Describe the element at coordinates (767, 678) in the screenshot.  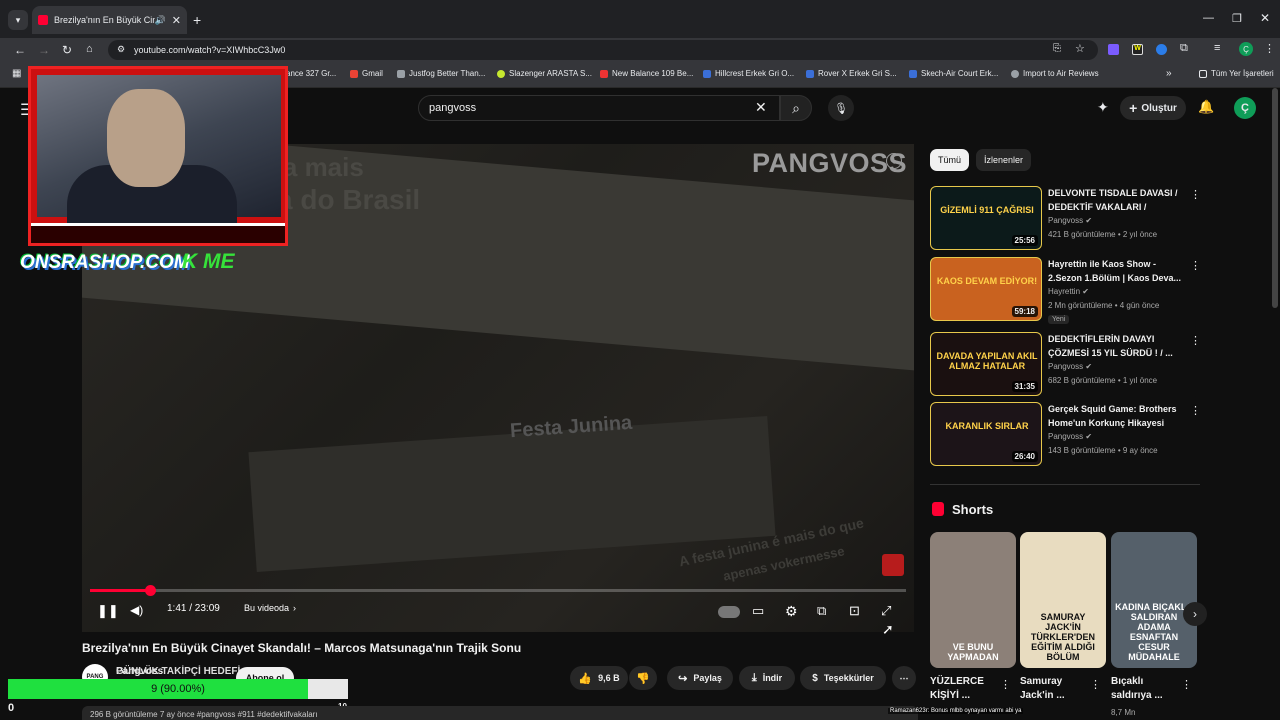
I see `download-button: ⤓ İndir` at that location.